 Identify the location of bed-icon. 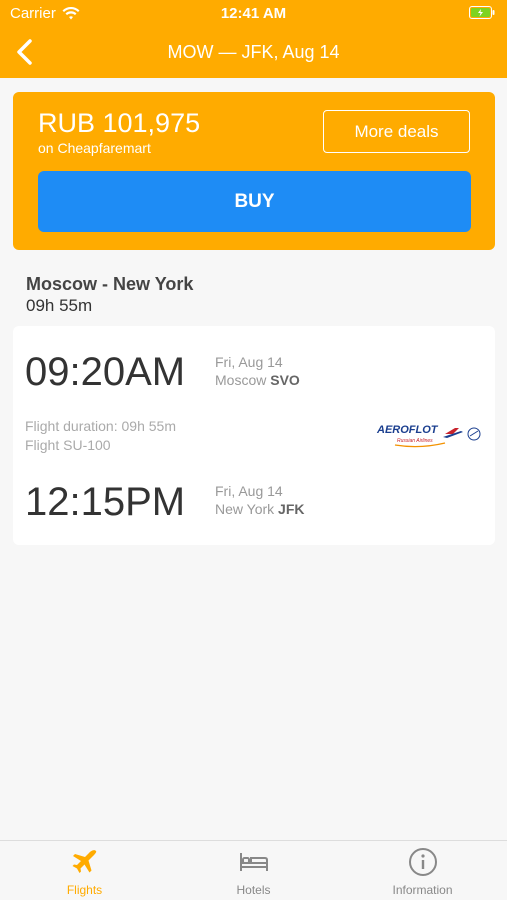
(253, 862).